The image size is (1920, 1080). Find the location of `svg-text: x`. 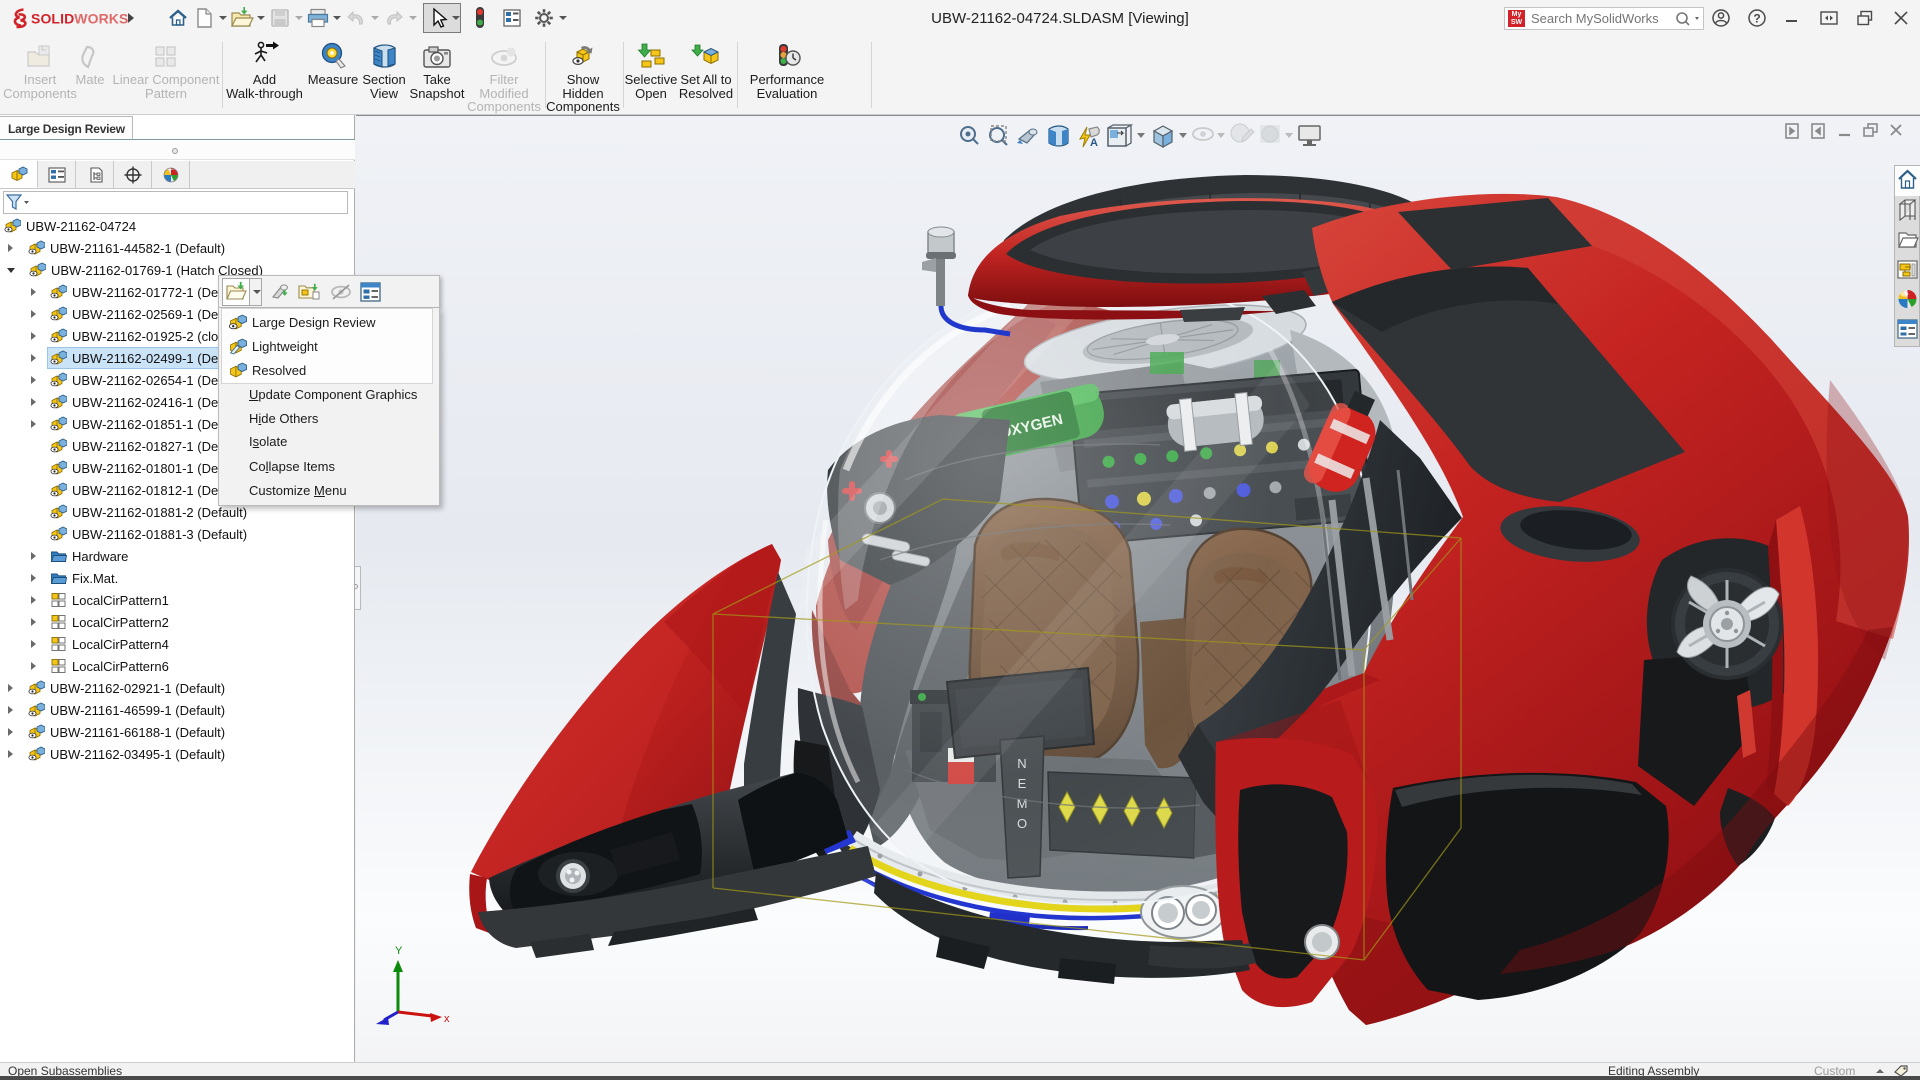

svg-text: x is located at coordinates (447, 1019).